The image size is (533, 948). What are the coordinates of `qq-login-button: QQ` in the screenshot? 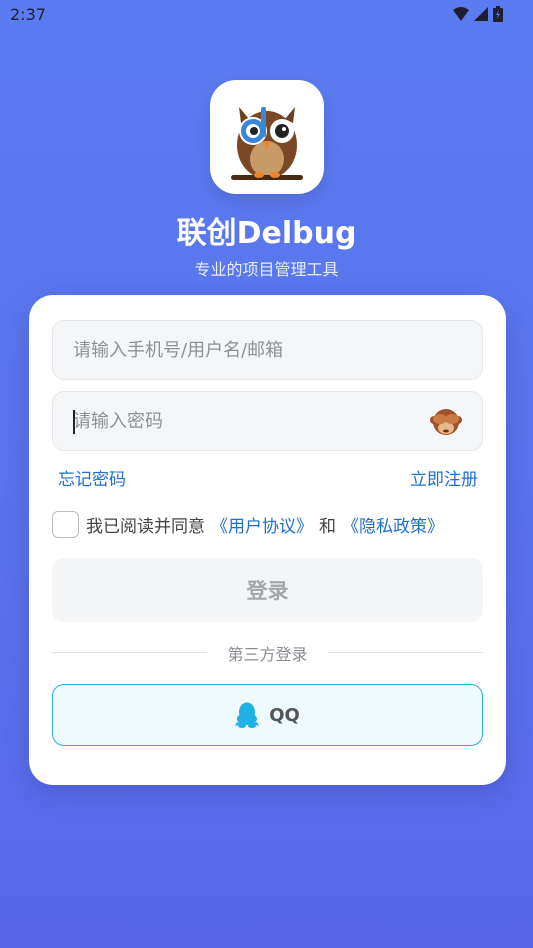 It's located at (267, 715).